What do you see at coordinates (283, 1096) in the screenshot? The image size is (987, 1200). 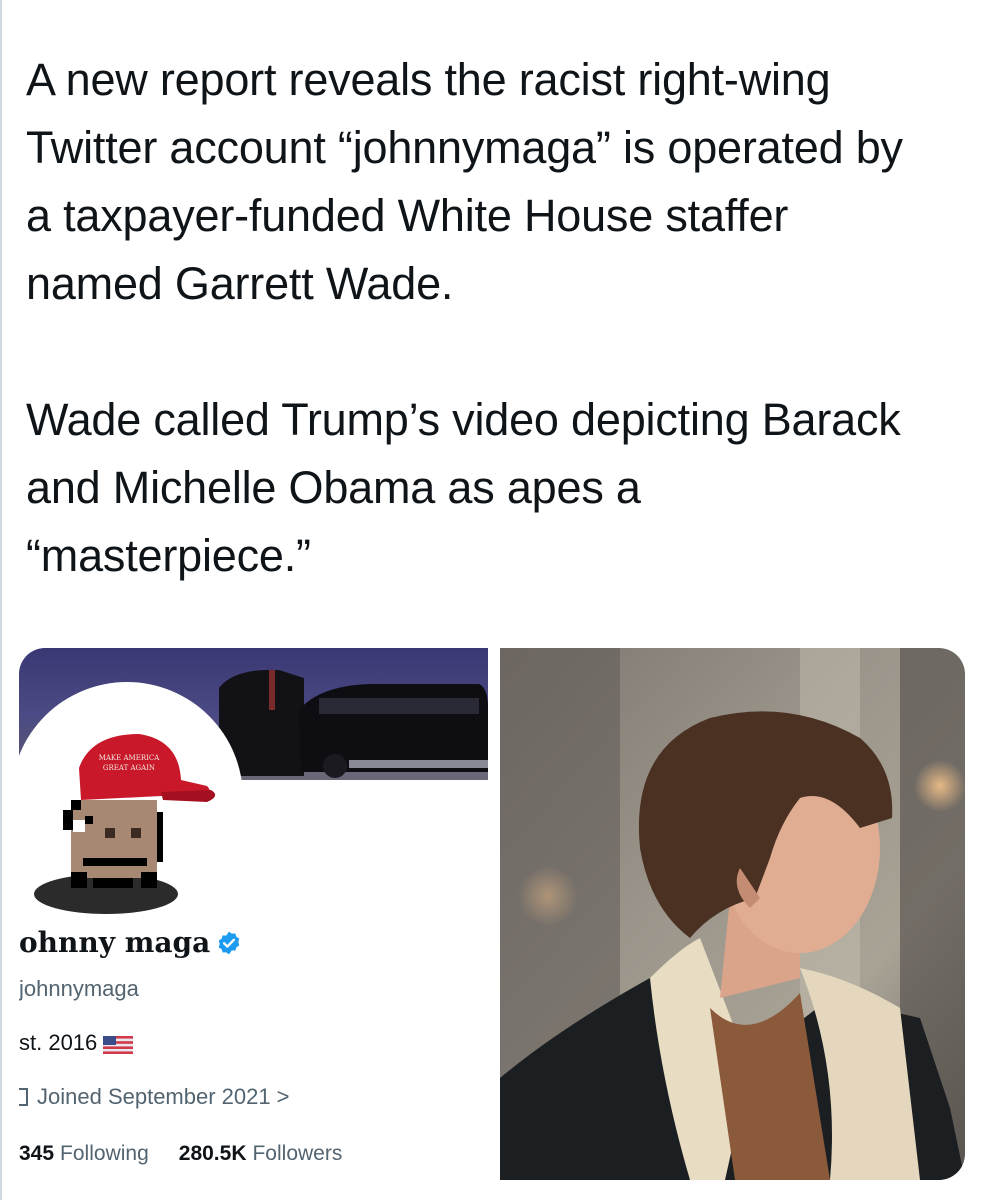 I see `chevron-right-icon: >` at bounding box center [283, 1096].